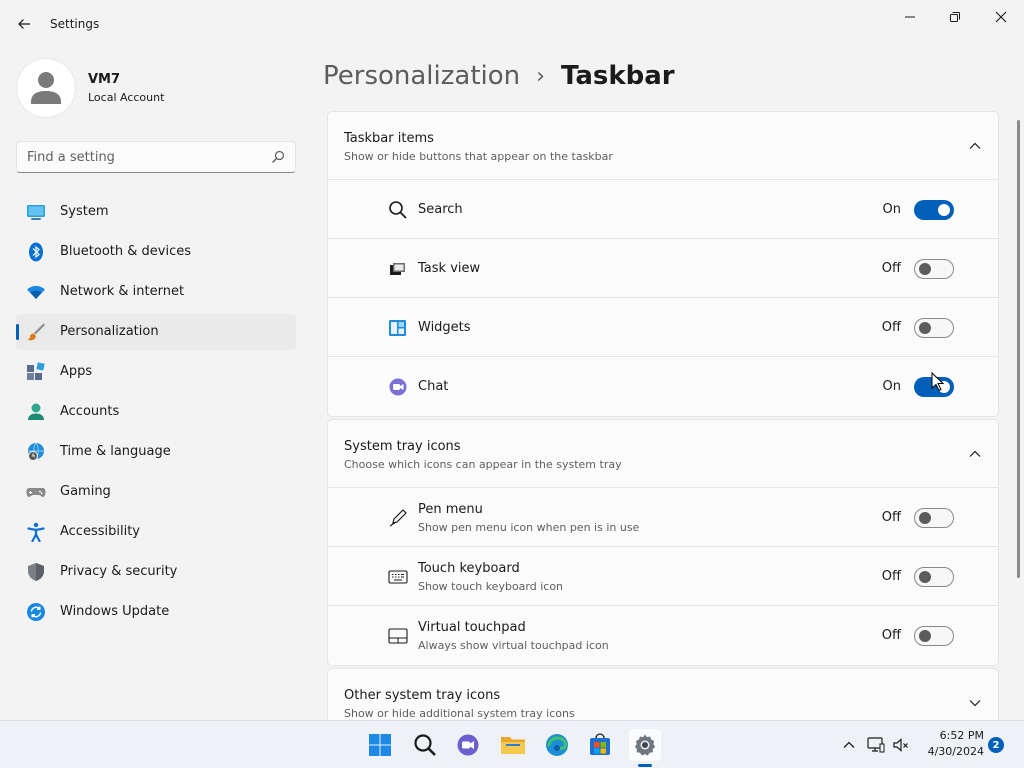  Describe the element at coordinates (600, 745) in the screenshot. I see `taskbar-store-button` at that location.